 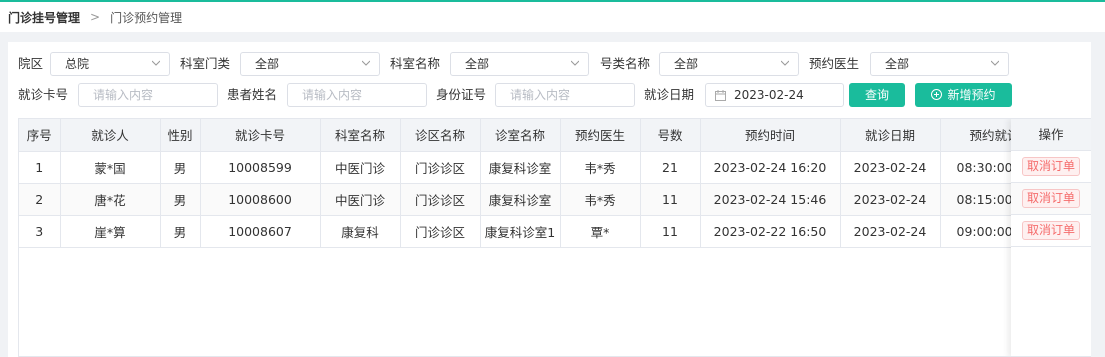 What do you see at coordinates (110, 64) in the screenshot?
I see `hospital-select: 总院` at bounding box center [110, 64].